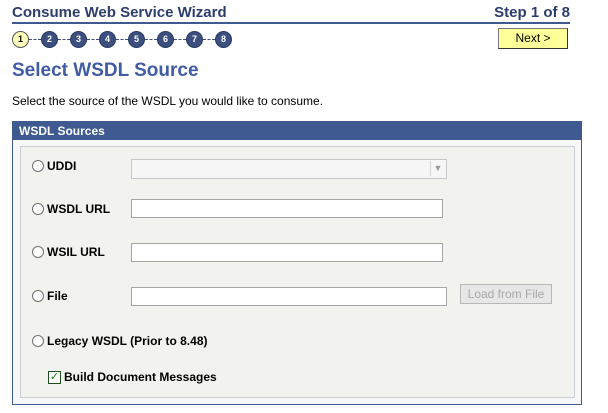 This screenshot has width=608, height=413. What do you see at coordinates (38, 296) in the screenshot?
I see `file-radio` at bounding box center [38, 296].